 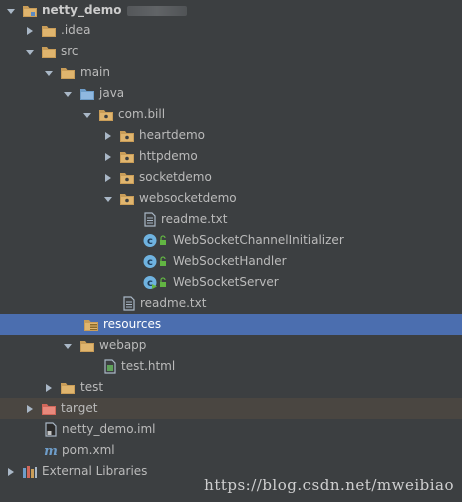 I want to click on excluded-folder-icon, so click(x=49, y=409).